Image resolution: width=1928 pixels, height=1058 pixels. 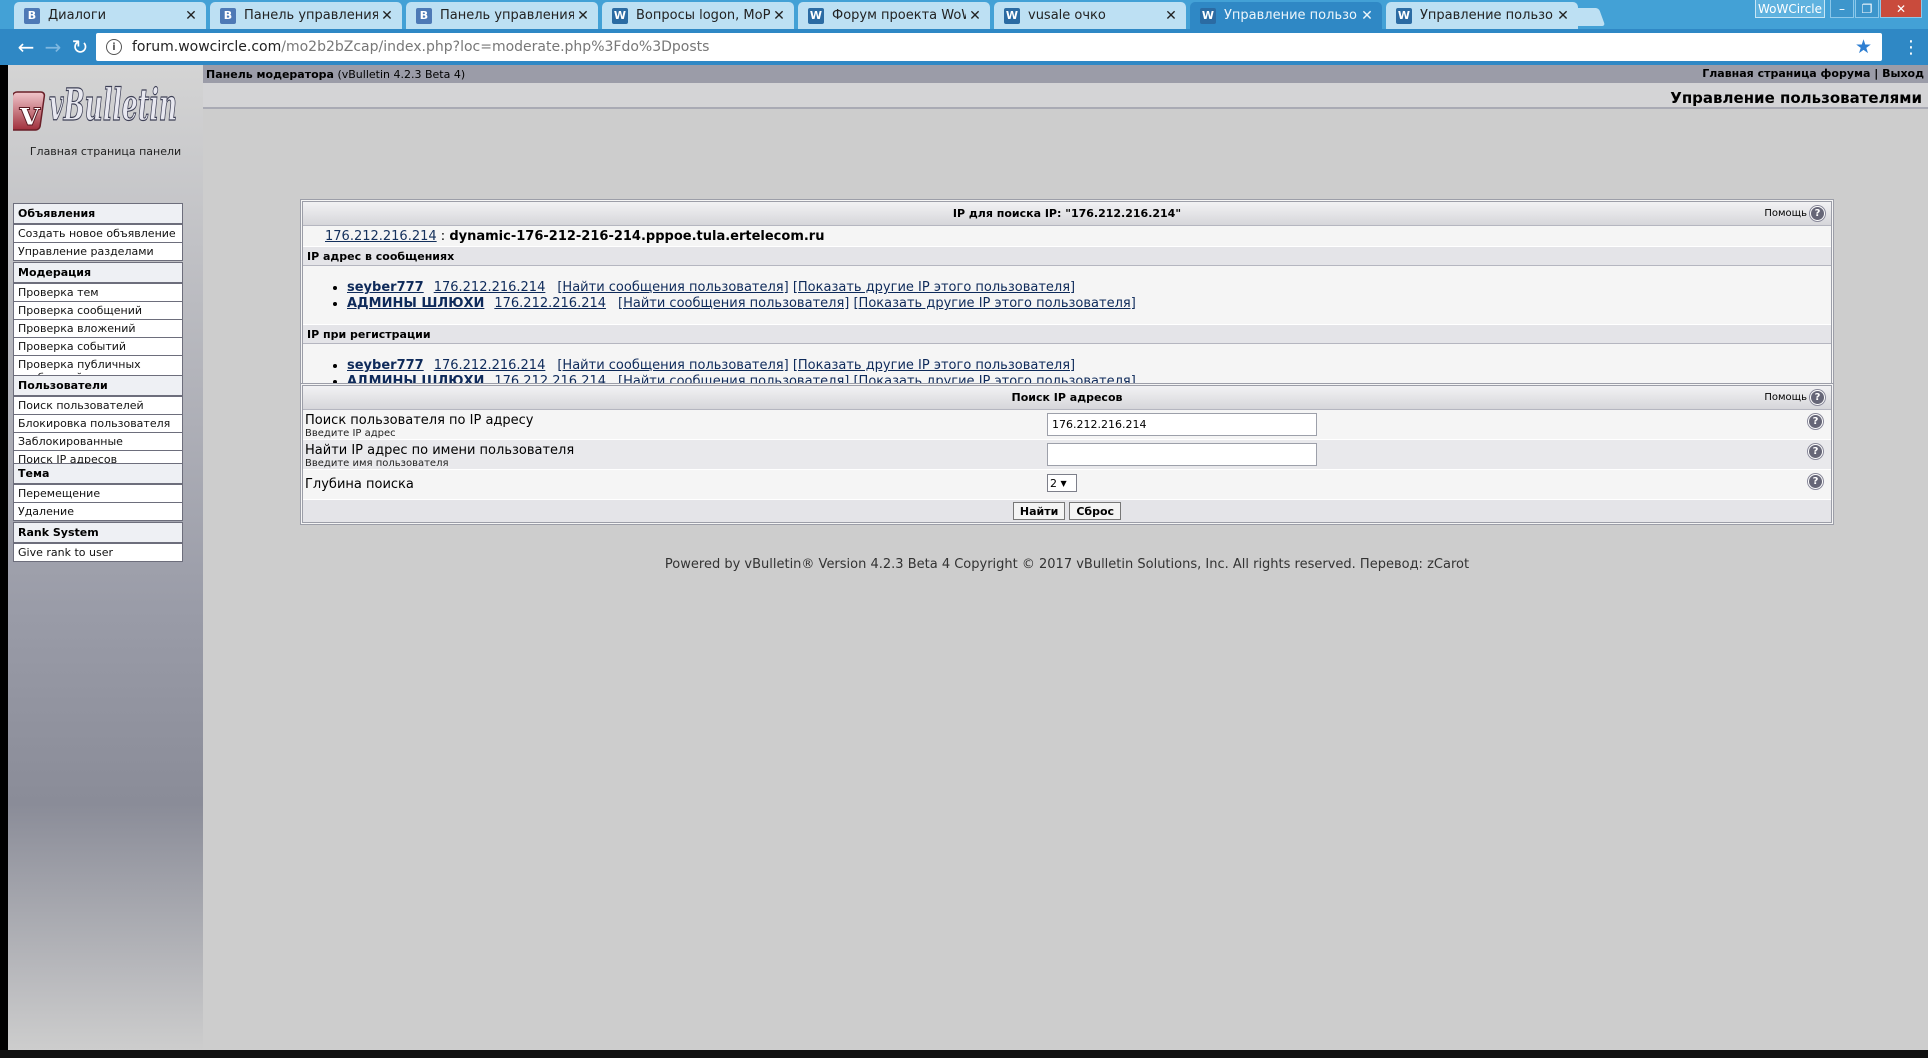 I want to click on sidebar-item: Проверка сообщений, so click(x=98, y=311).